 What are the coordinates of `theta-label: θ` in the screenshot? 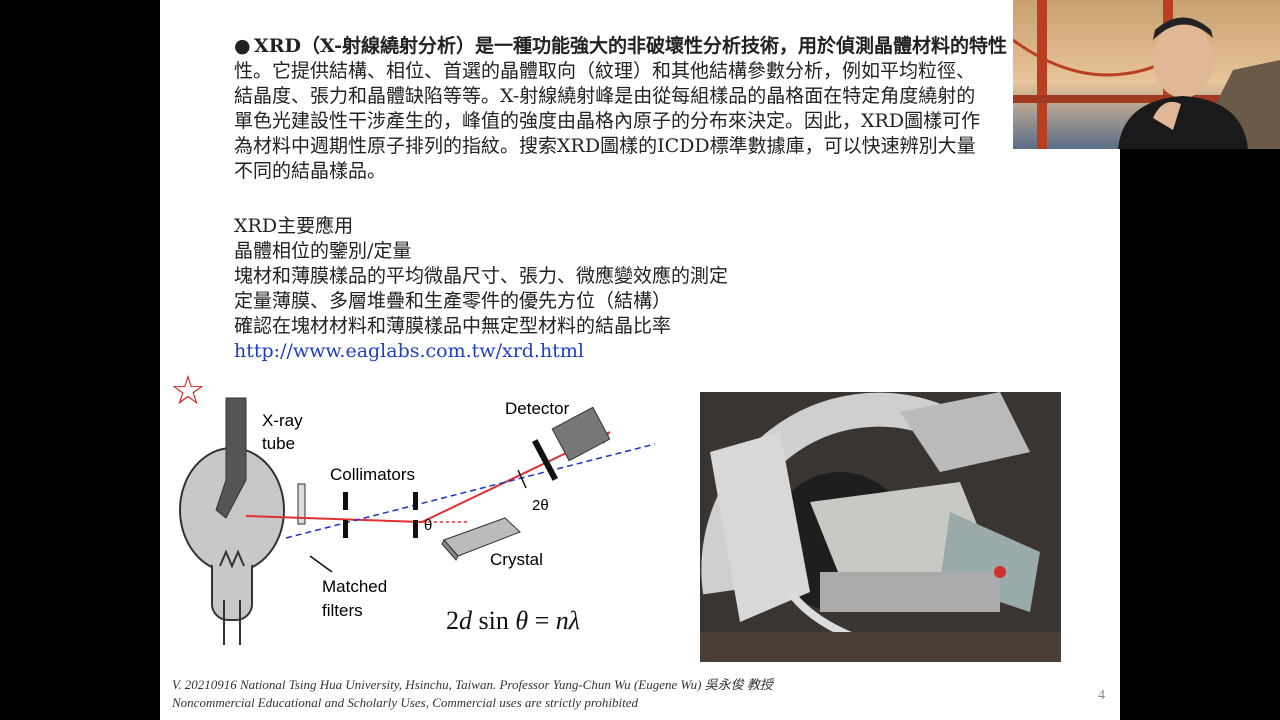 It's located at (428, 525).